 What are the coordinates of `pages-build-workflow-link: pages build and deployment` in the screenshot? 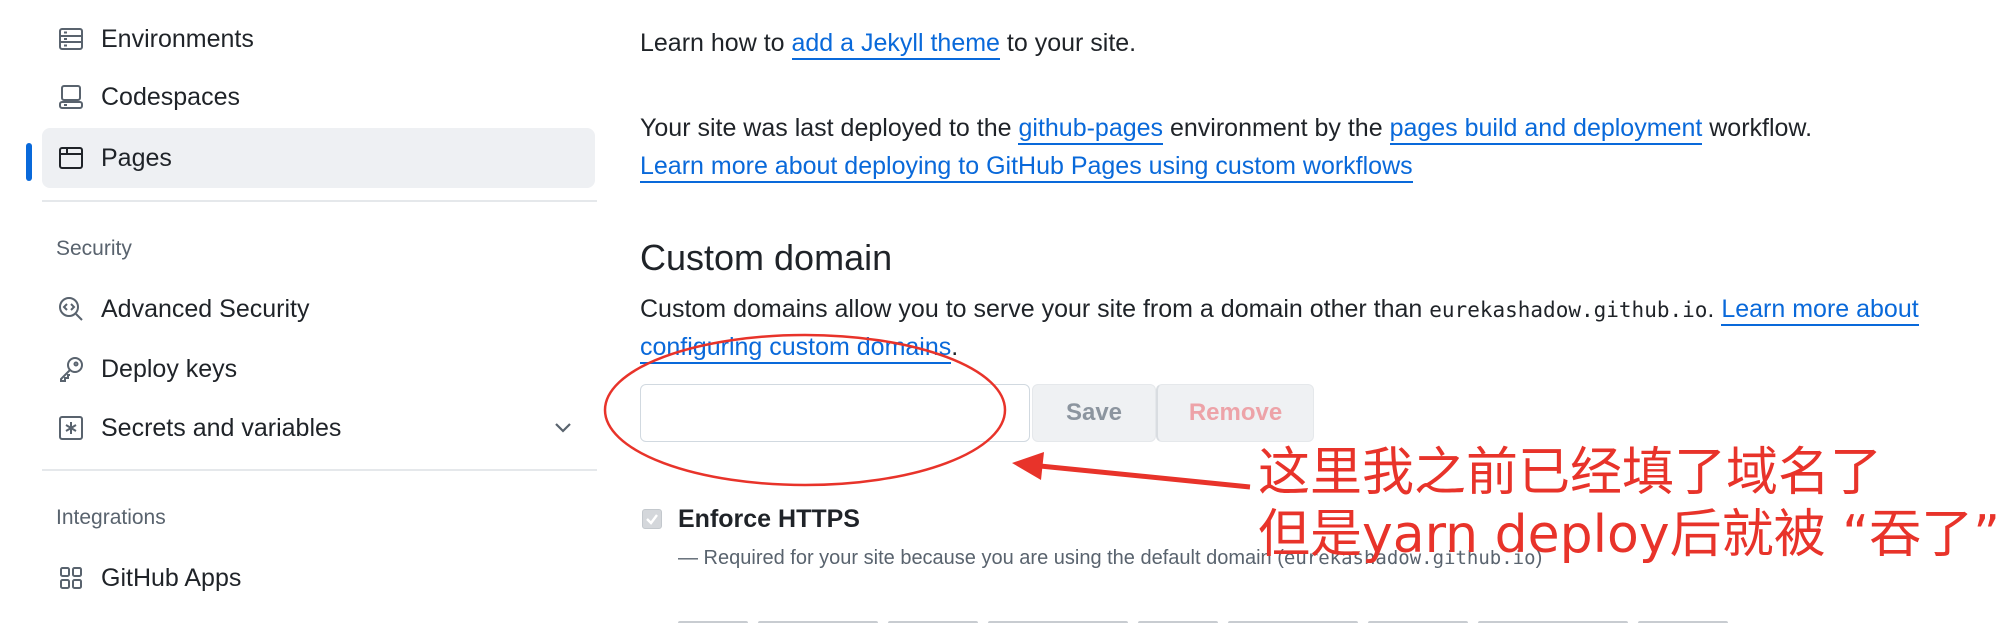 It's located at (1546, 129).